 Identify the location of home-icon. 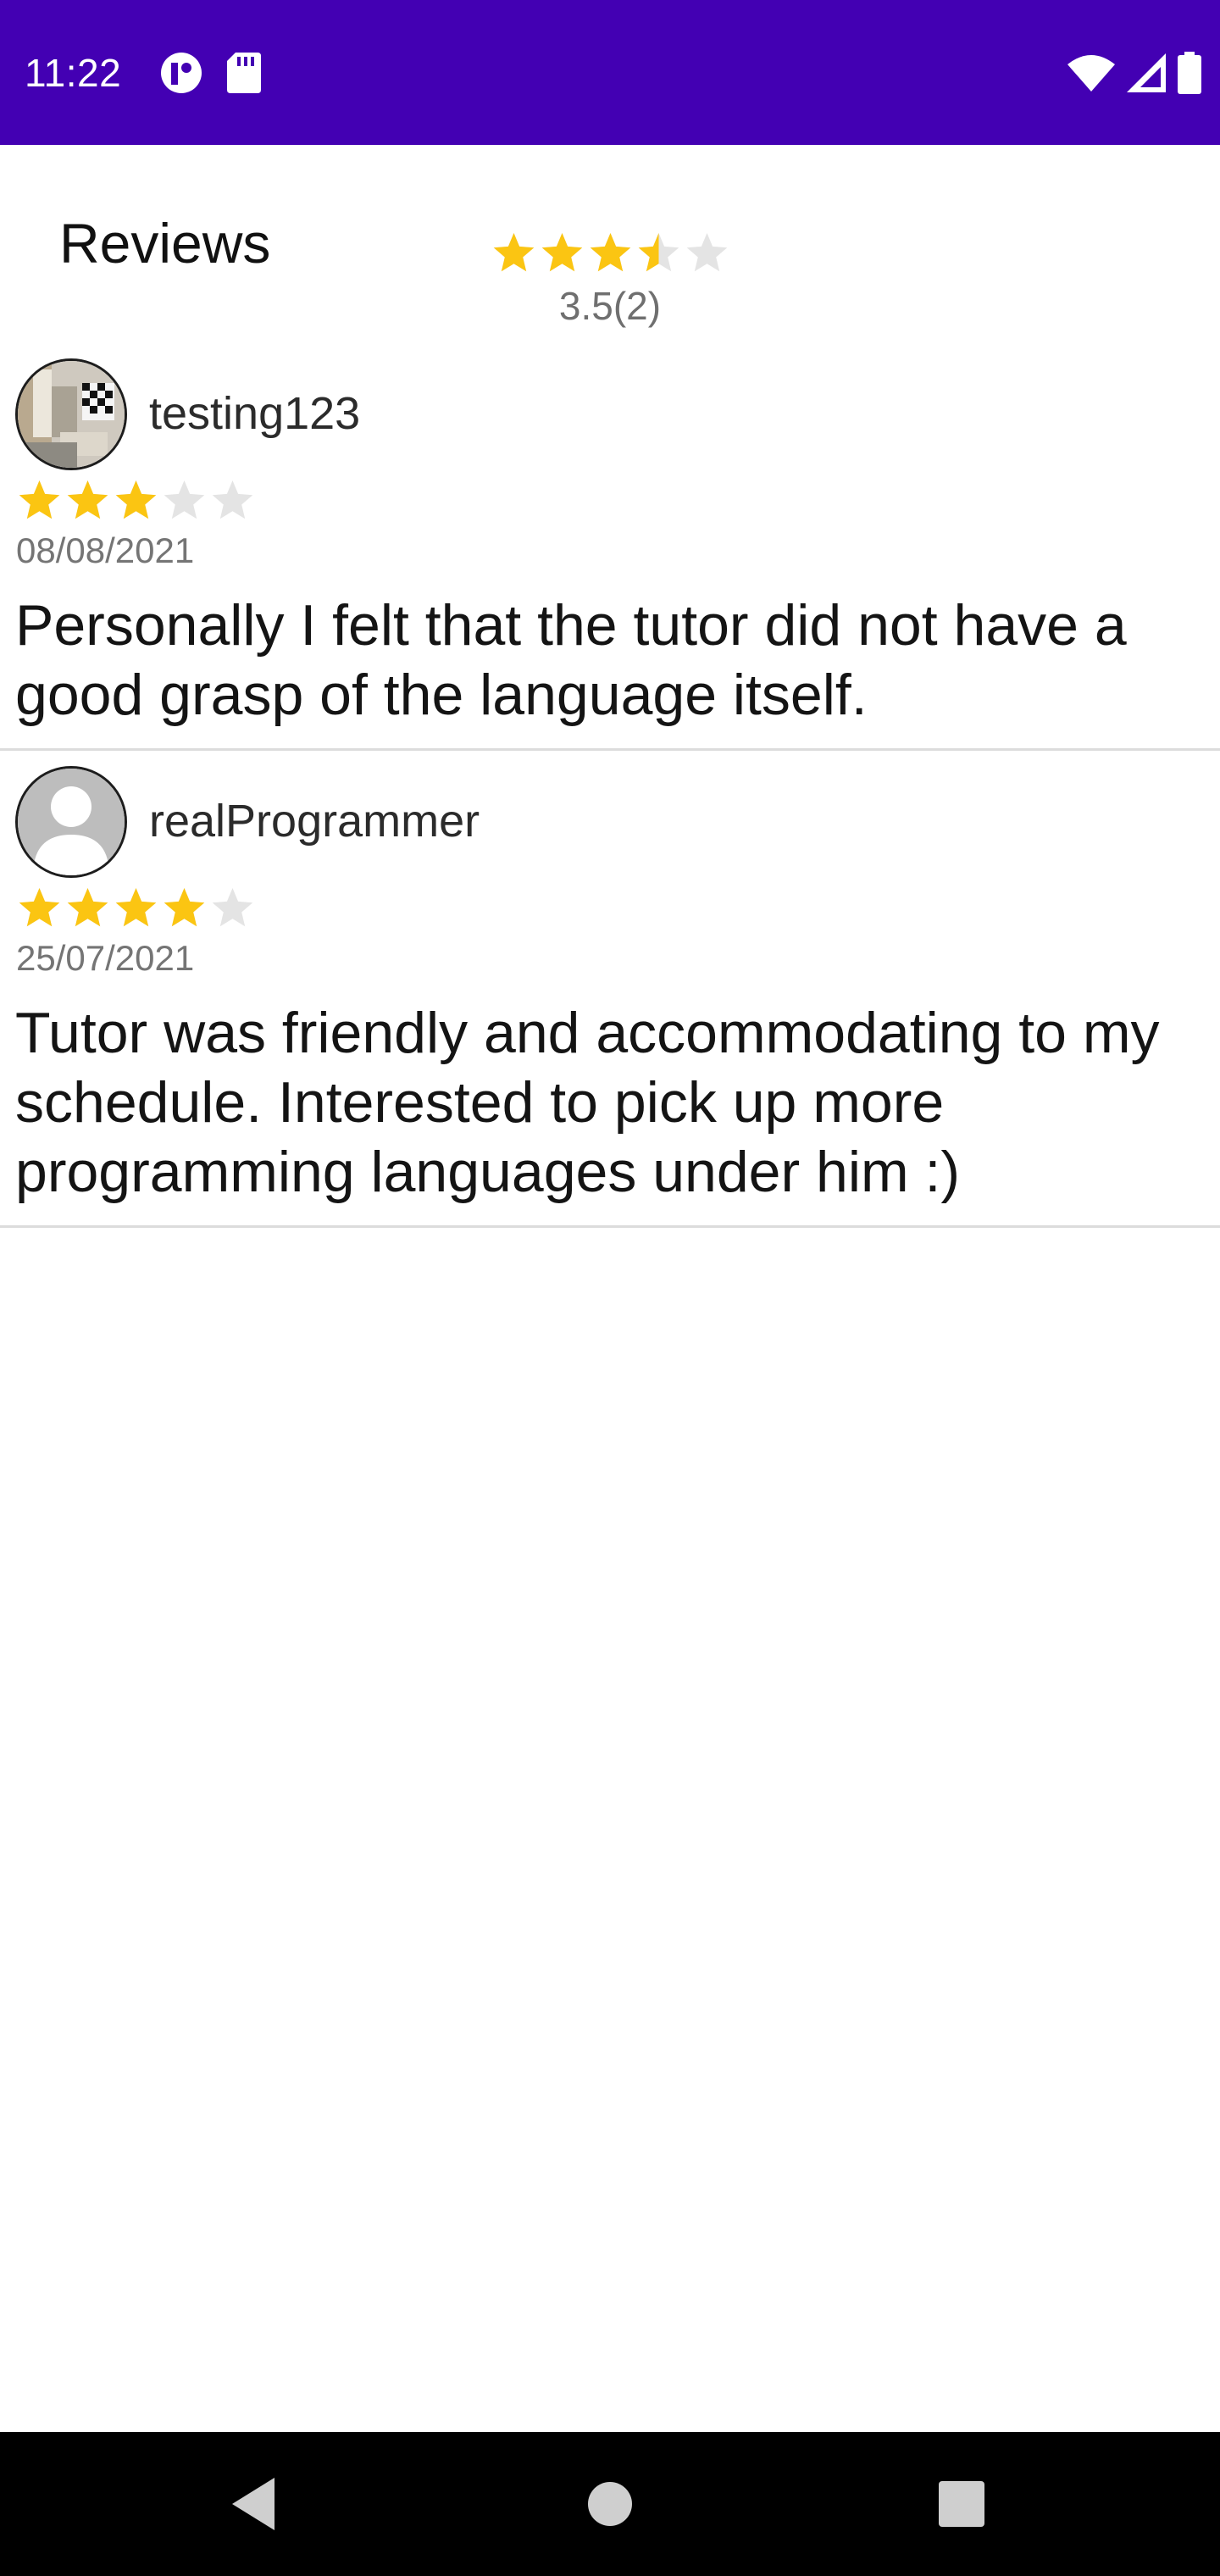
(610, 2504).